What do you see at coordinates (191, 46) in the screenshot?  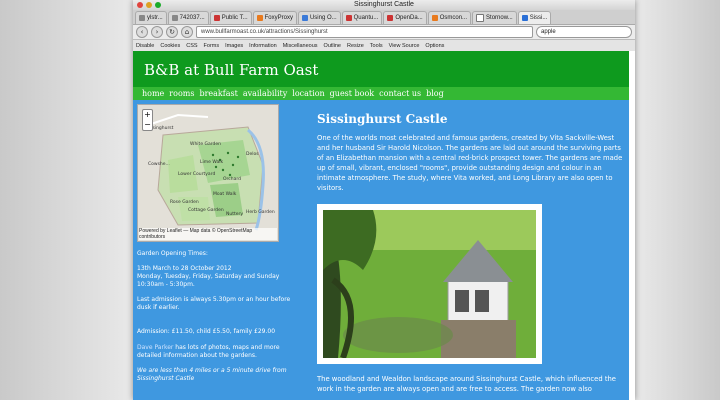 I see `devbar-css: CSS` at bounding box center [191, 46].